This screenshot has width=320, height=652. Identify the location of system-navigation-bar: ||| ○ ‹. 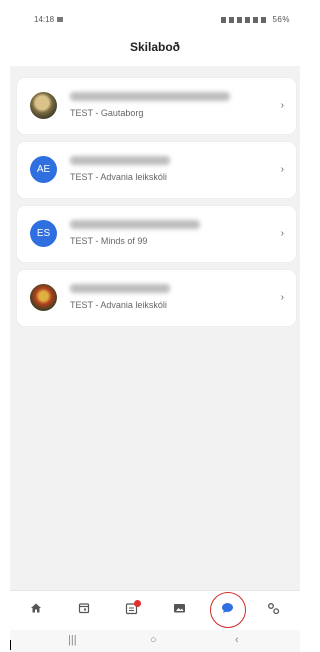
(155, 641).